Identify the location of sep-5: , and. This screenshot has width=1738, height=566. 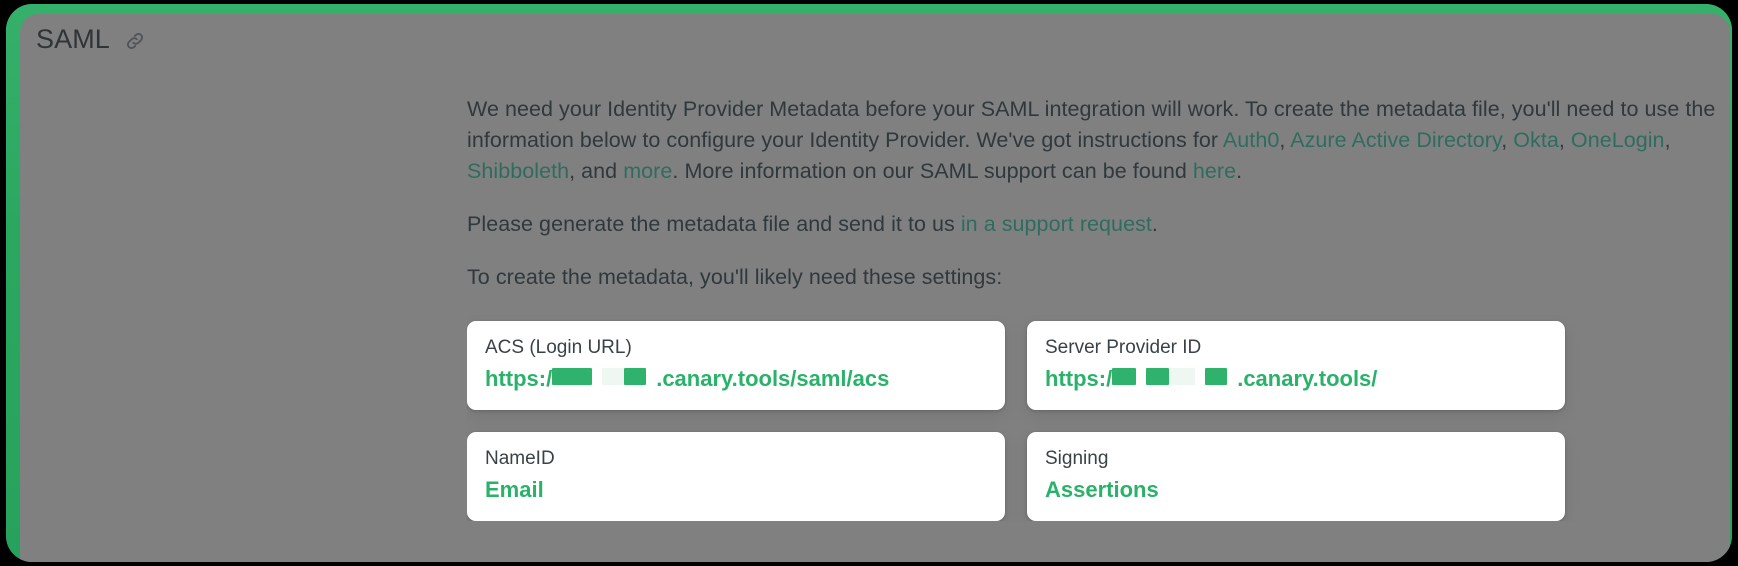
(596, 171).